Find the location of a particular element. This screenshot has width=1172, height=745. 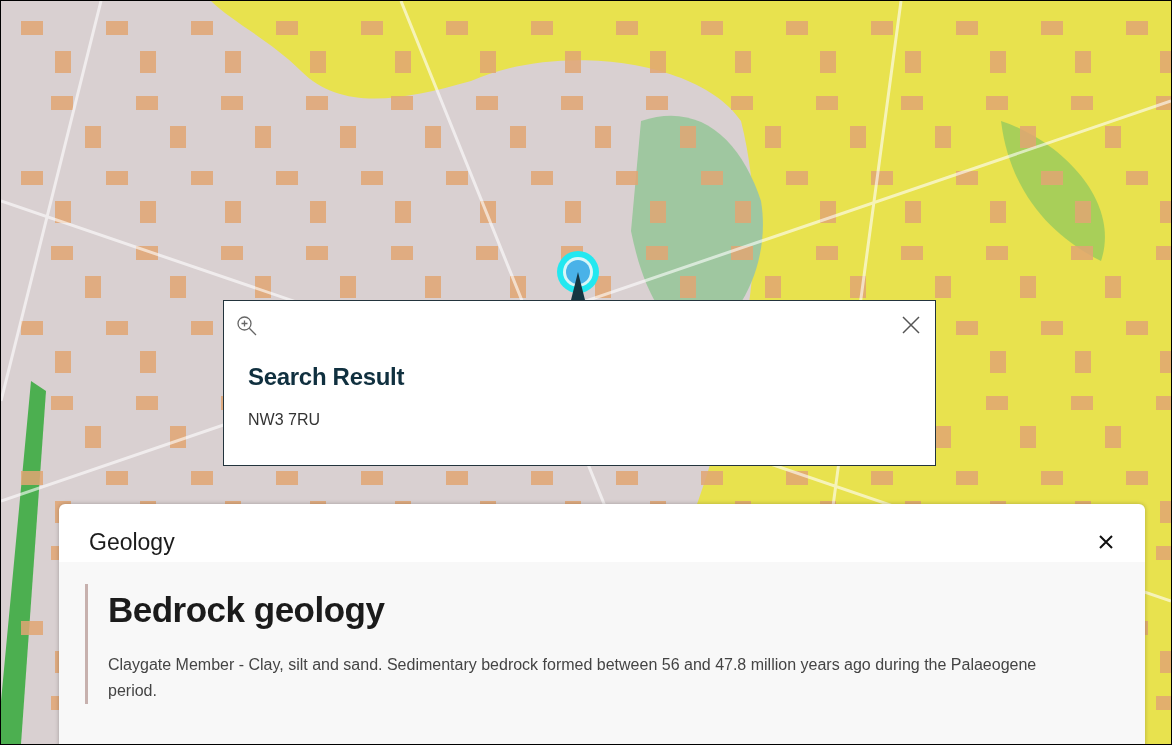

section-heading: Bedrock geology is located at coordinates (247, 610).